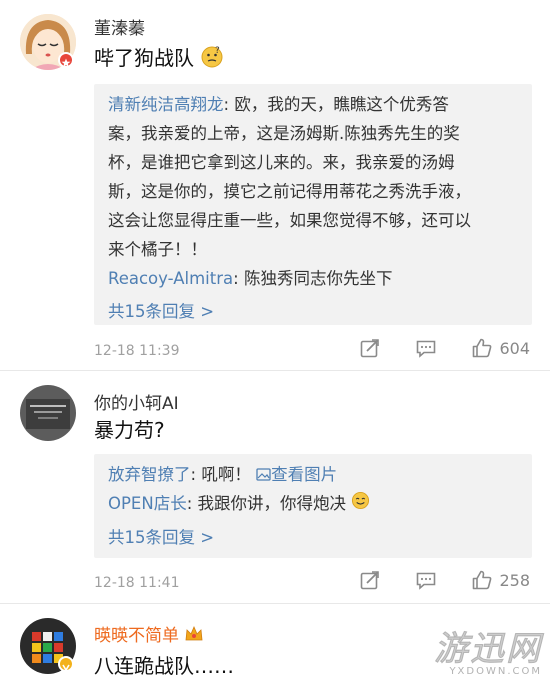 This screenshot has width=550, height=687. I want to click on reply-username: OPEN店长, so click(147, 503).